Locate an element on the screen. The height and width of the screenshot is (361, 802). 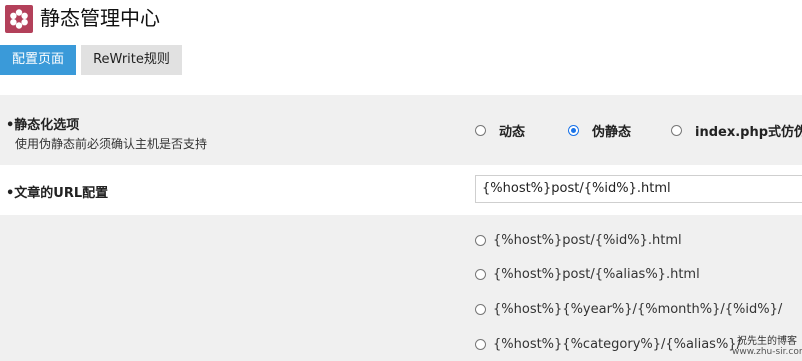
url-template-option: {%host%}{%category%}/{%alias%}/ is located at coordinates (608, 344).